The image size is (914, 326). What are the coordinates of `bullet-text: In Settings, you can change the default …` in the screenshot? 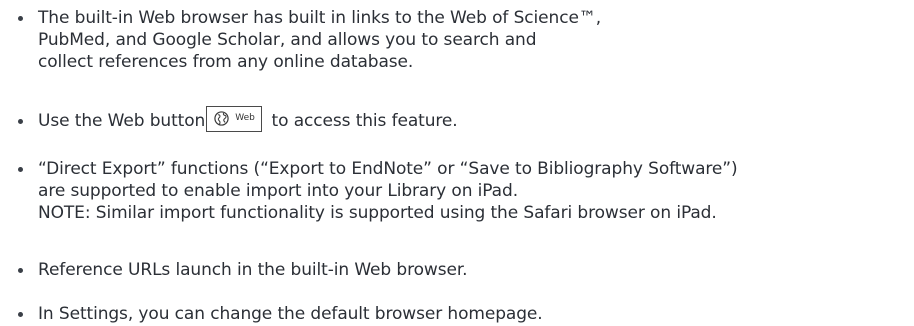 It's located at (473, 314).